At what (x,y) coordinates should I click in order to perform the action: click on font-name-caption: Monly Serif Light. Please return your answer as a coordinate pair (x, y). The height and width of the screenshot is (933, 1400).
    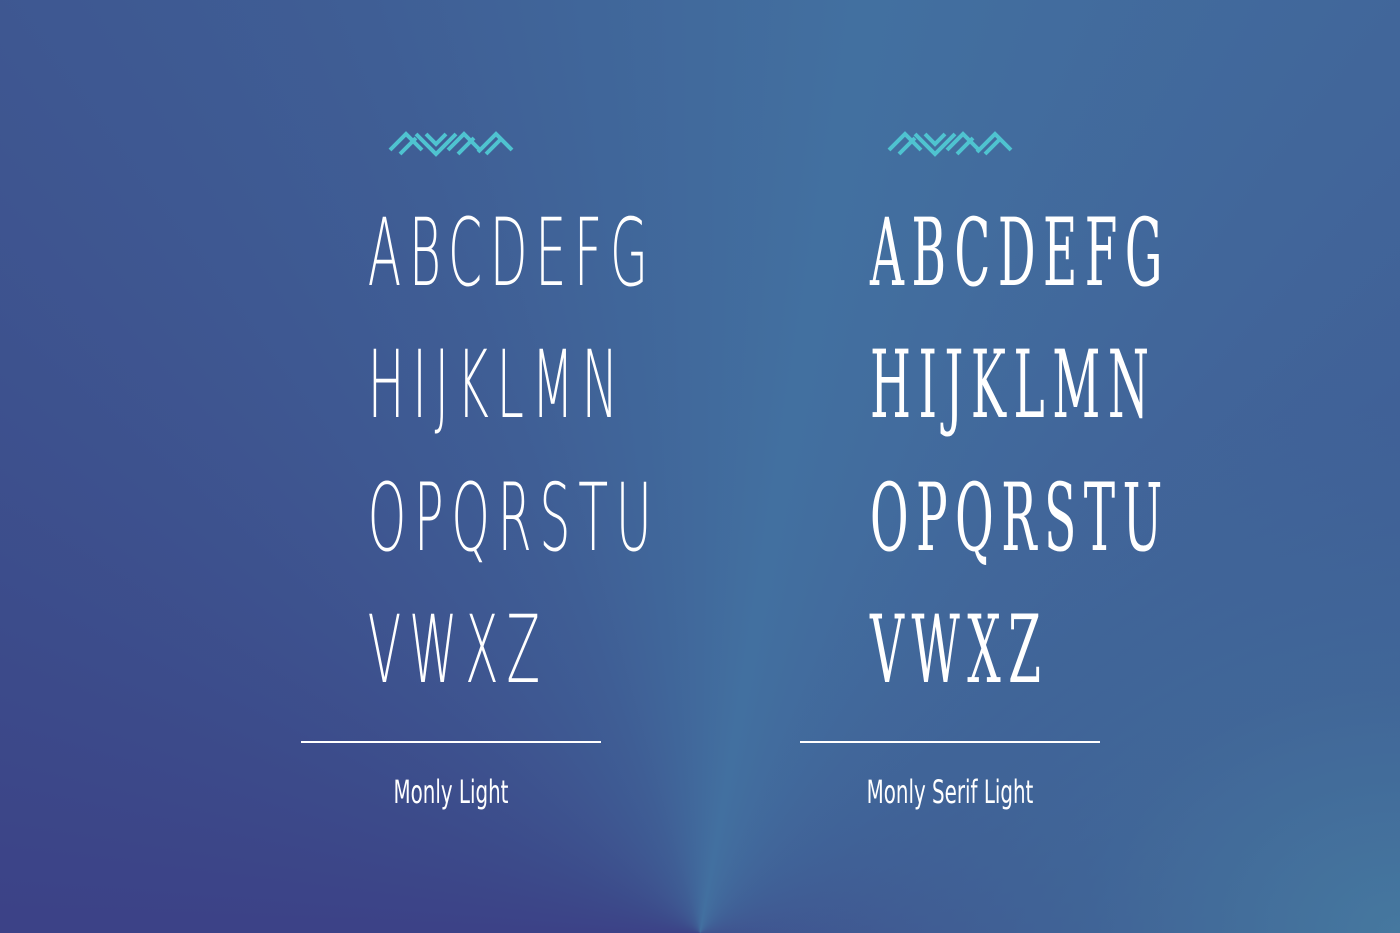
    Looking at the image, I should click on (950, 792).